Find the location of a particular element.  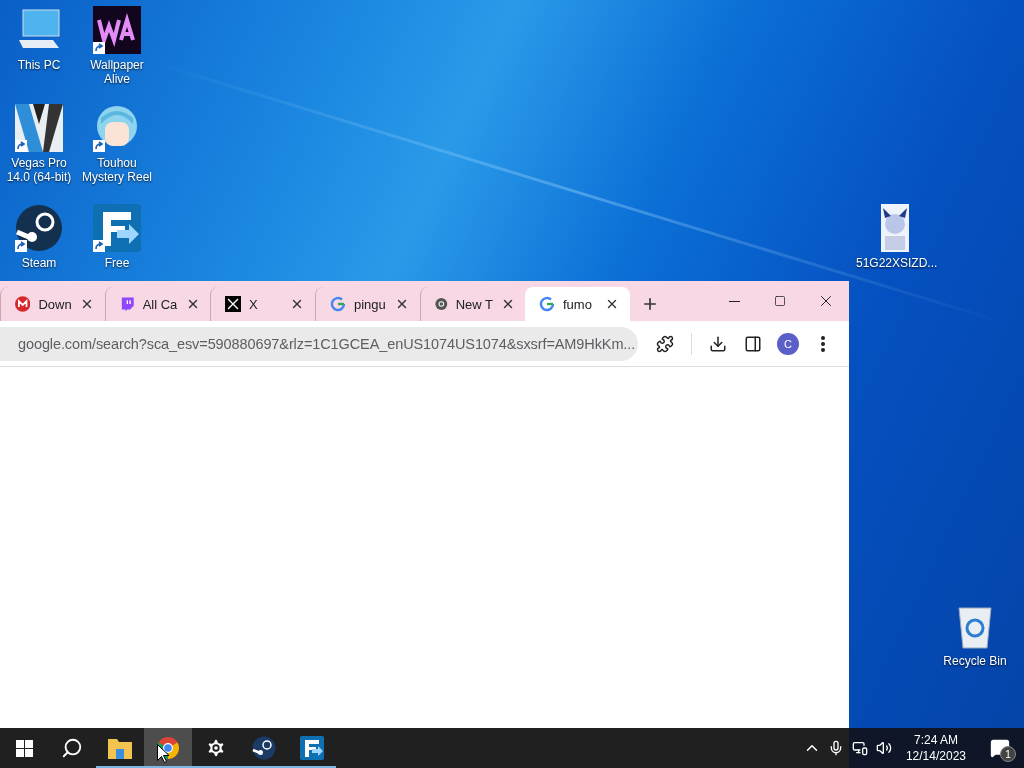

x-logo-icon is located at coordinates (233, 304).